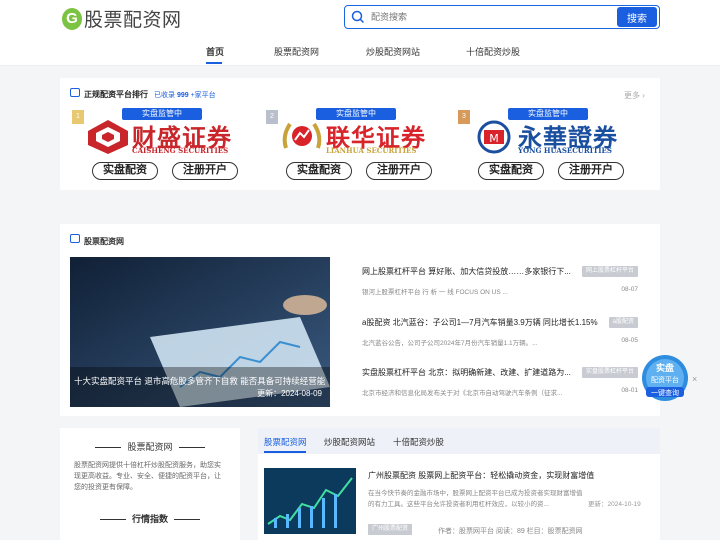 This screenshot has width=720, height=540. Describe the element at coordinates (185, 95) in the screenshot. I see `ranking-subtitle: 已收录 999 +家平台` at that location.